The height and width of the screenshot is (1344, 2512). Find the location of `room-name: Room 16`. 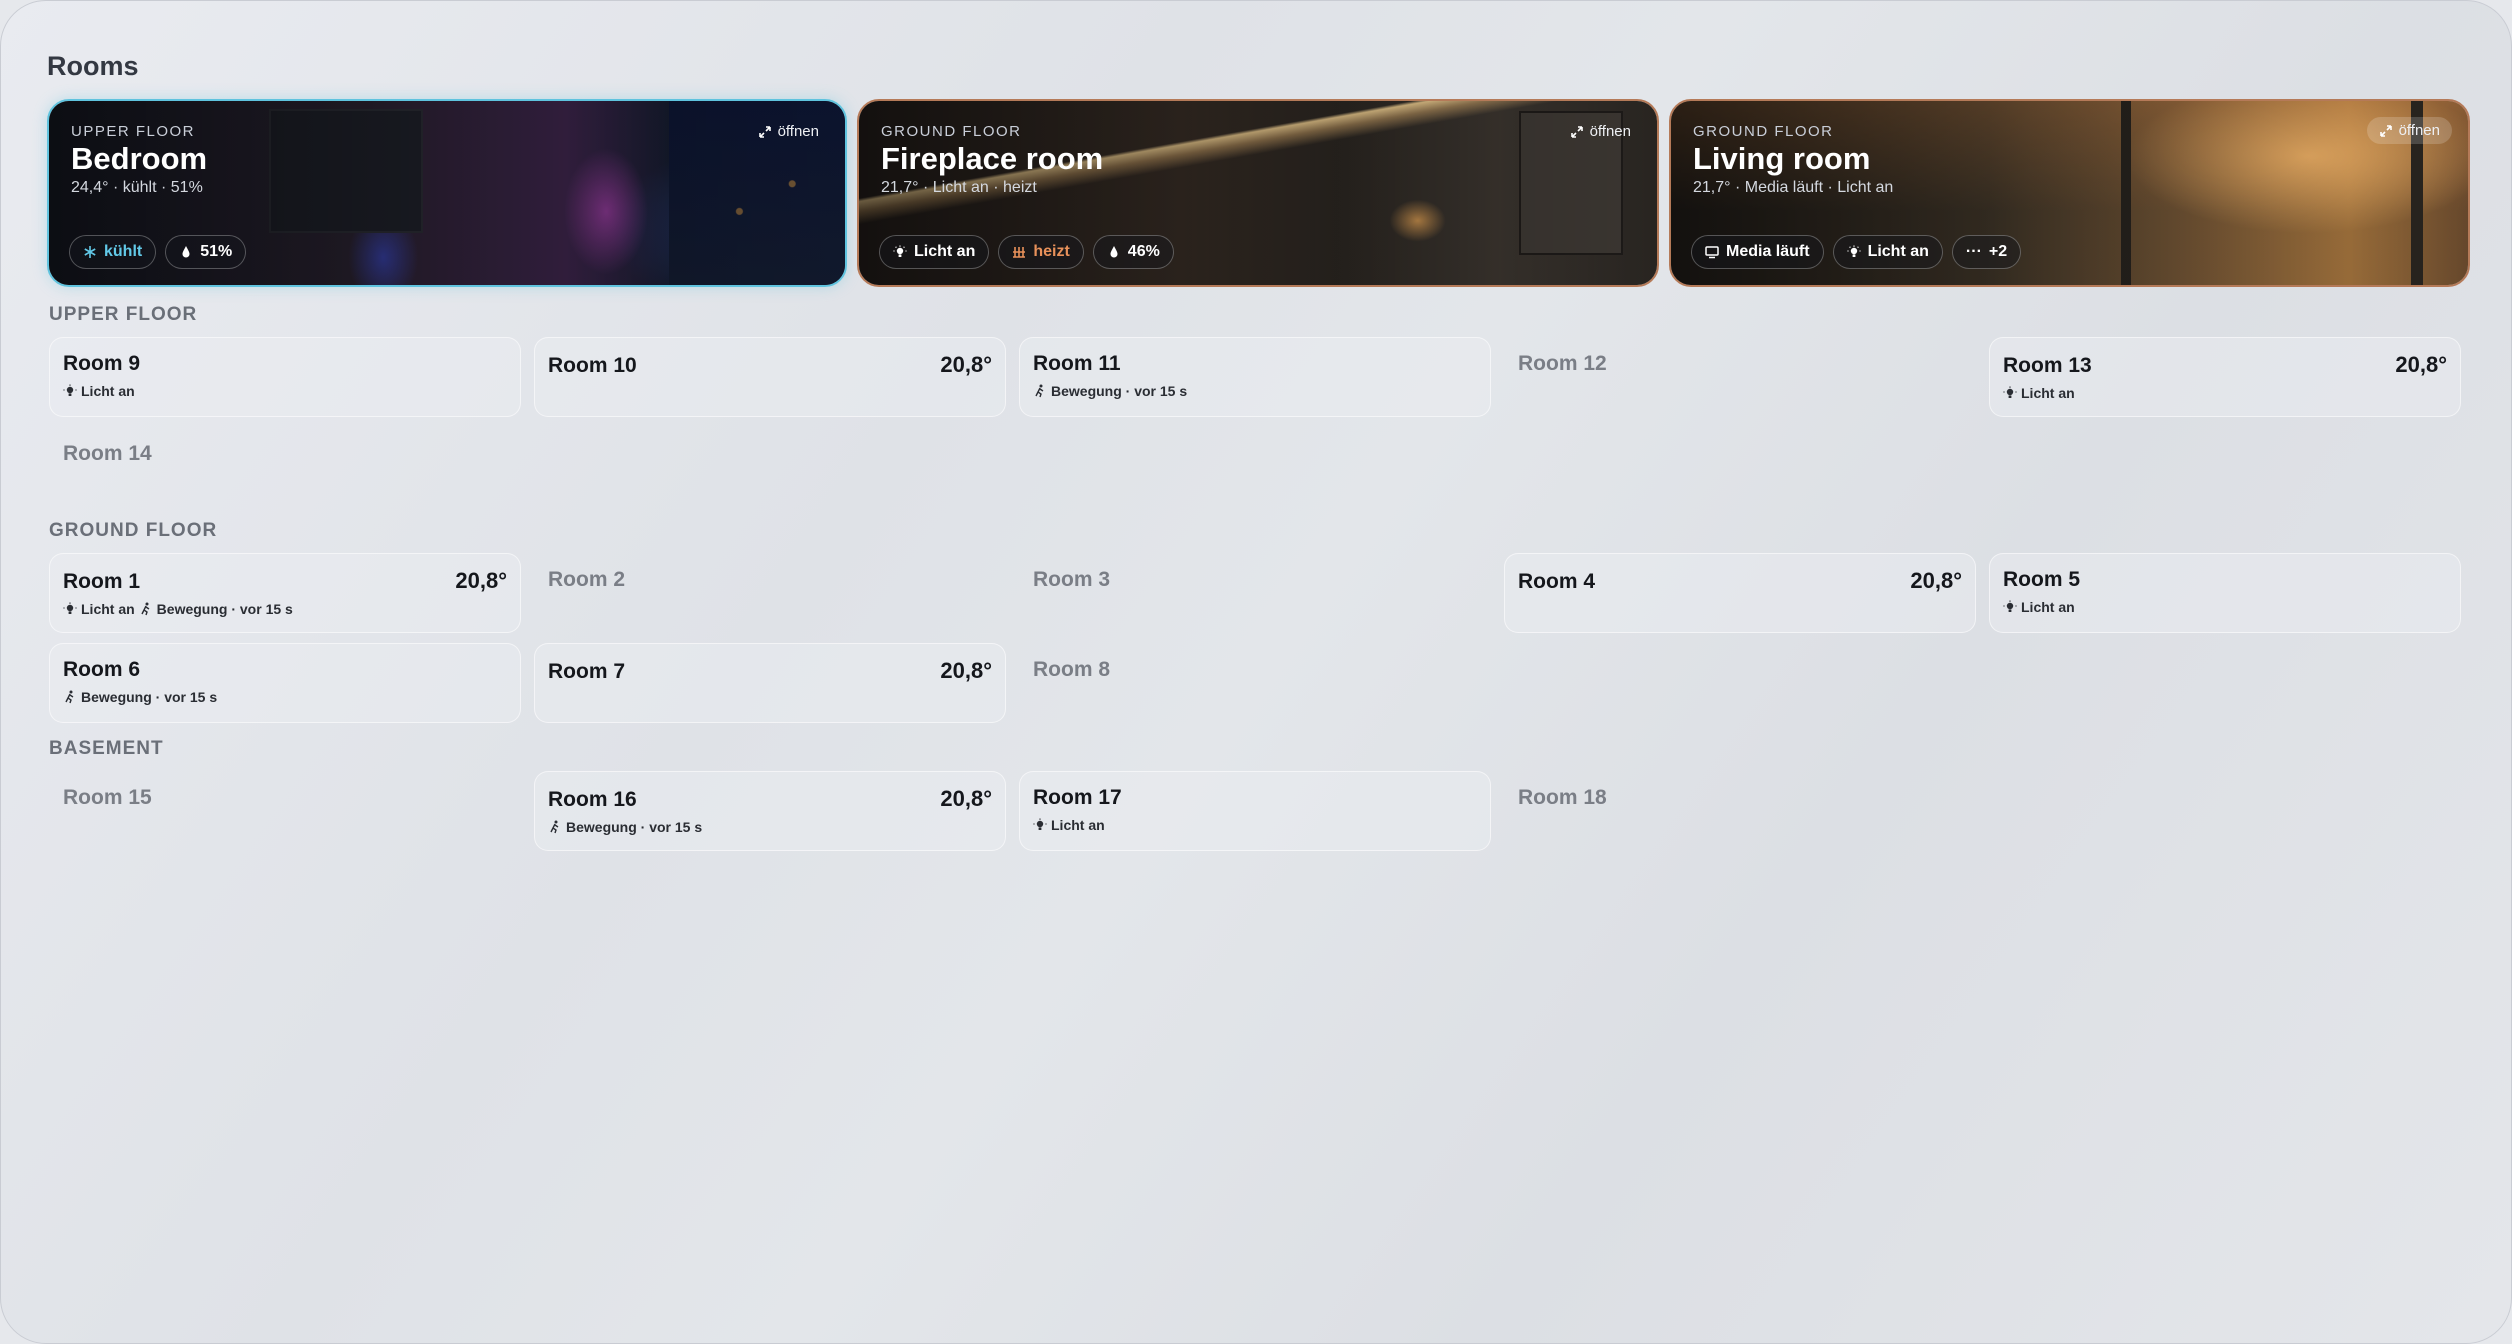

room-name: Room 16 is located at coordinates (592, 799).